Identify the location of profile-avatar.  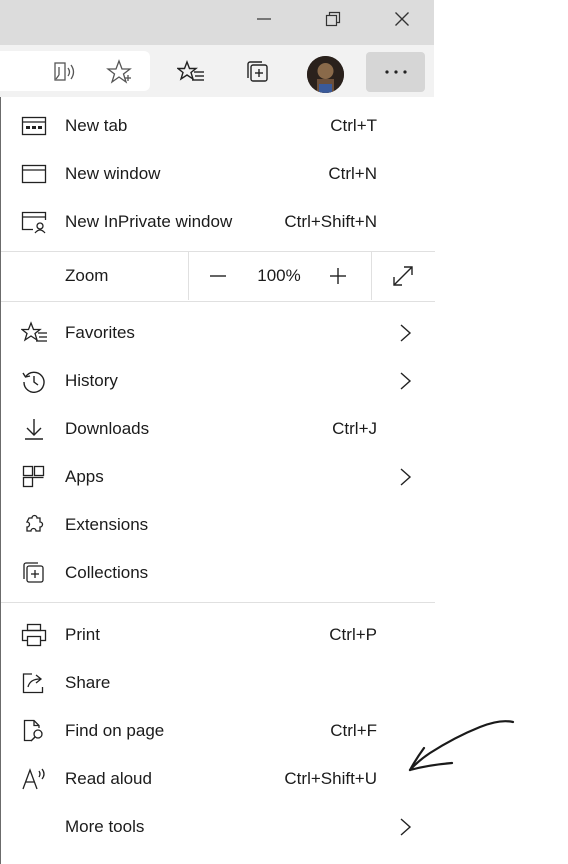
(325, 74).